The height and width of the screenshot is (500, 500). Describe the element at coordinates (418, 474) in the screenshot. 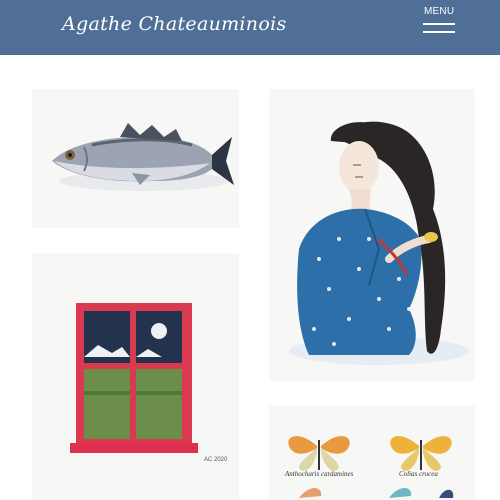

I see `svg-text: Colias crocea` at that location.